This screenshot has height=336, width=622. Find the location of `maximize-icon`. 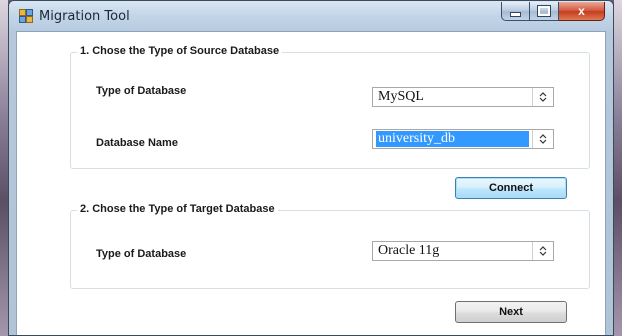

maximize-icon is located at coordinates (544, 11).